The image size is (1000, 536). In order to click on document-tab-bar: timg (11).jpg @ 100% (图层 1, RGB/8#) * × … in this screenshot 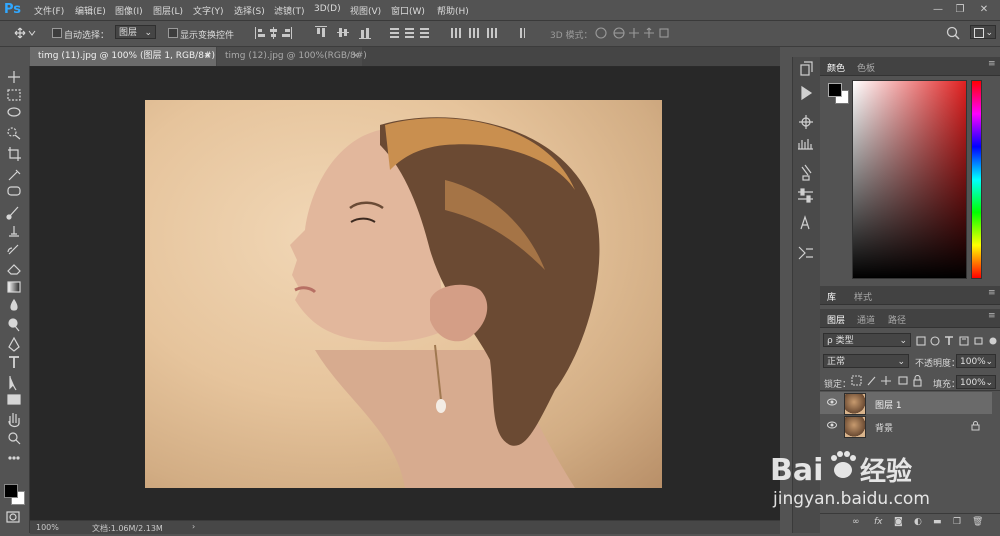, I will do `click(405, 57)`.